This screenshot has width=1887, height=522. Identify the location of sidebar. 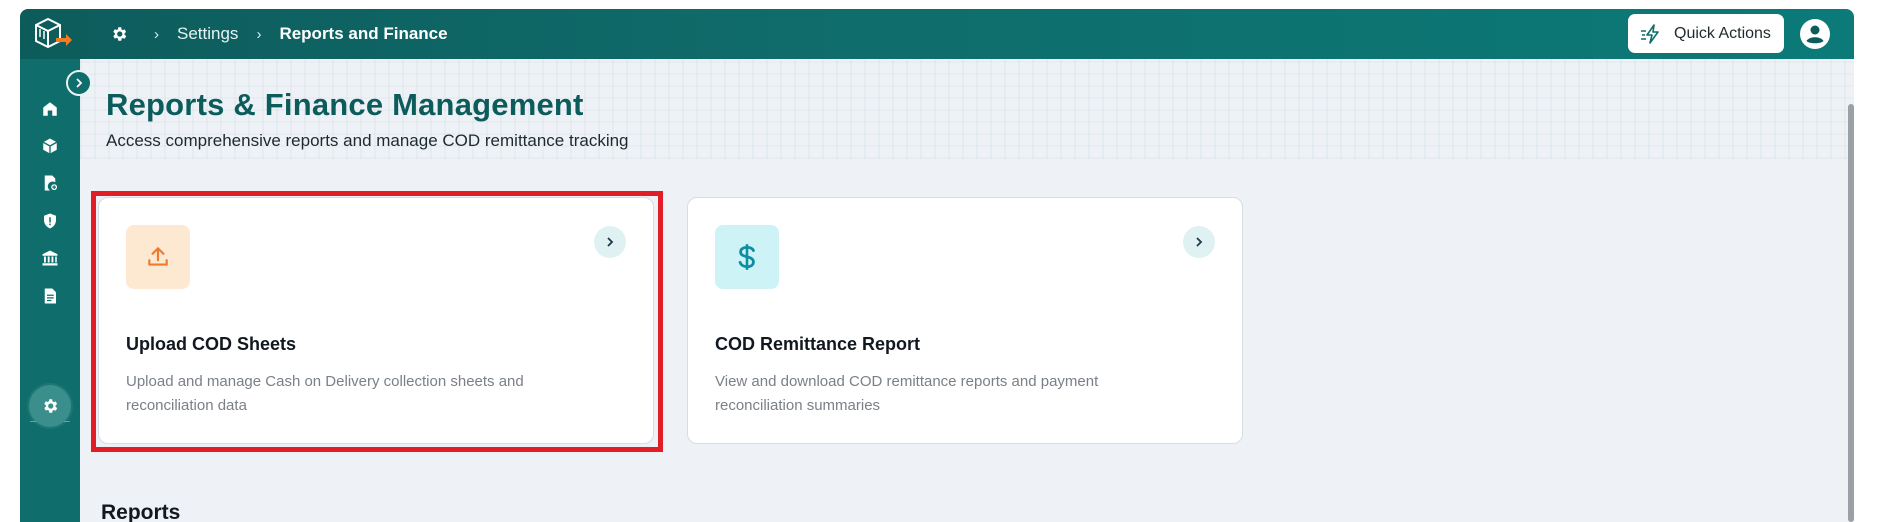
(50, 290).